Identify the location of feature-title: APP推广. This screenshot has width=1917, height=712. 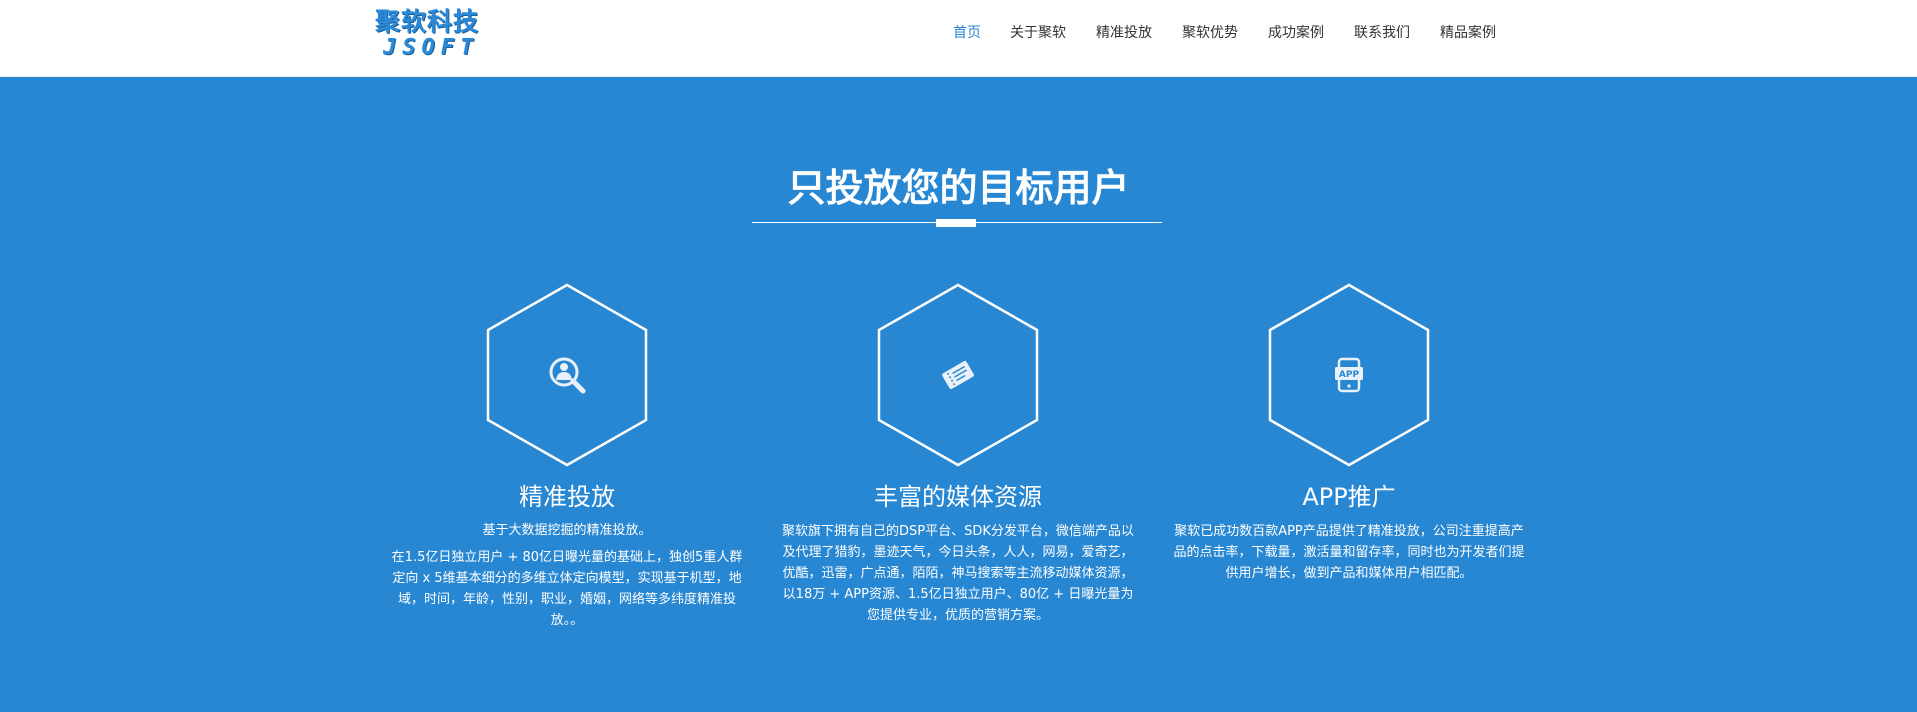
(1349, 497).